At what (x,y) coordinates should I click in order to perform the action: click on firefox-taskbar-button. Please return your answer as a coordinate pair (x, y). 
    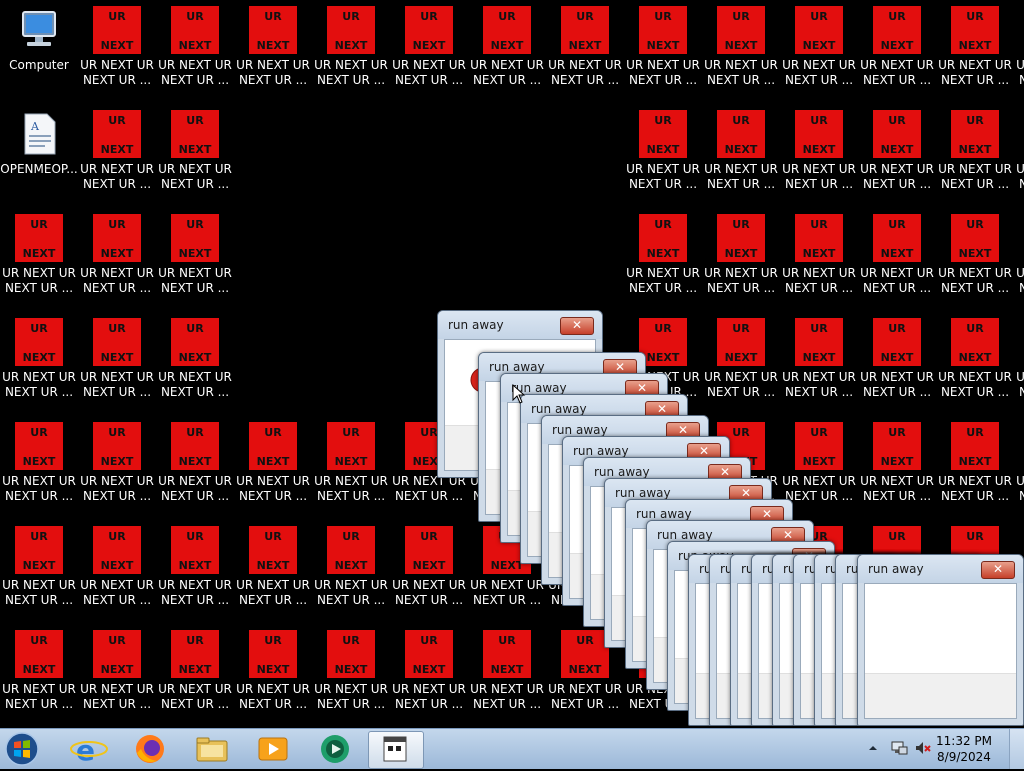
    Looking at the image, I should click on (150, 749).